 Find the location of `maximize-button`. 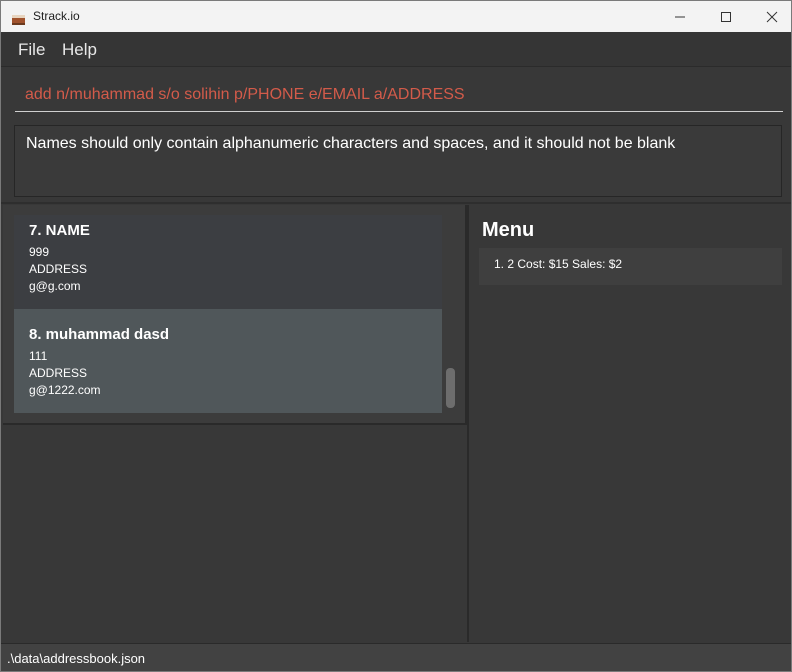

maximize-button is located at coordinates (726, 16).